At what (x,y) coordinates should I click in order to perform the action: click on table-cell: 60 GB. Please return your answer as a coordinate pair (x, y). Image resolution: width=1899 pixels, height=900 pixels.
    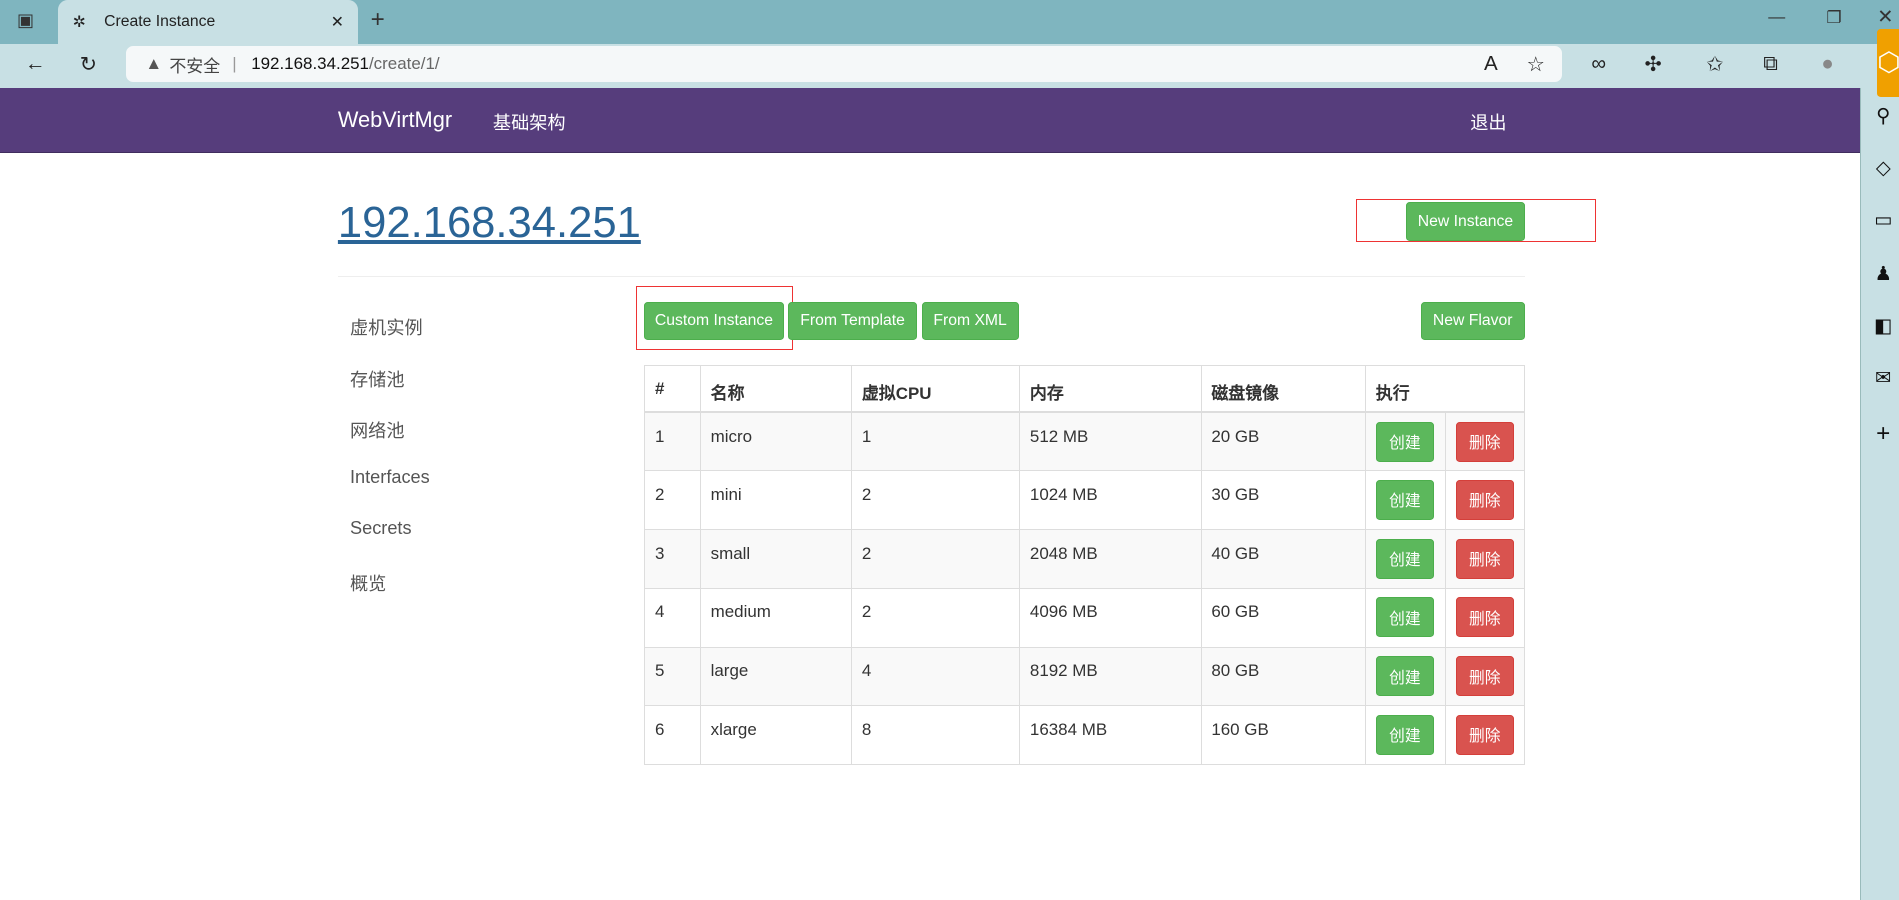
    Looking at the image, I should click on (1283, 617).